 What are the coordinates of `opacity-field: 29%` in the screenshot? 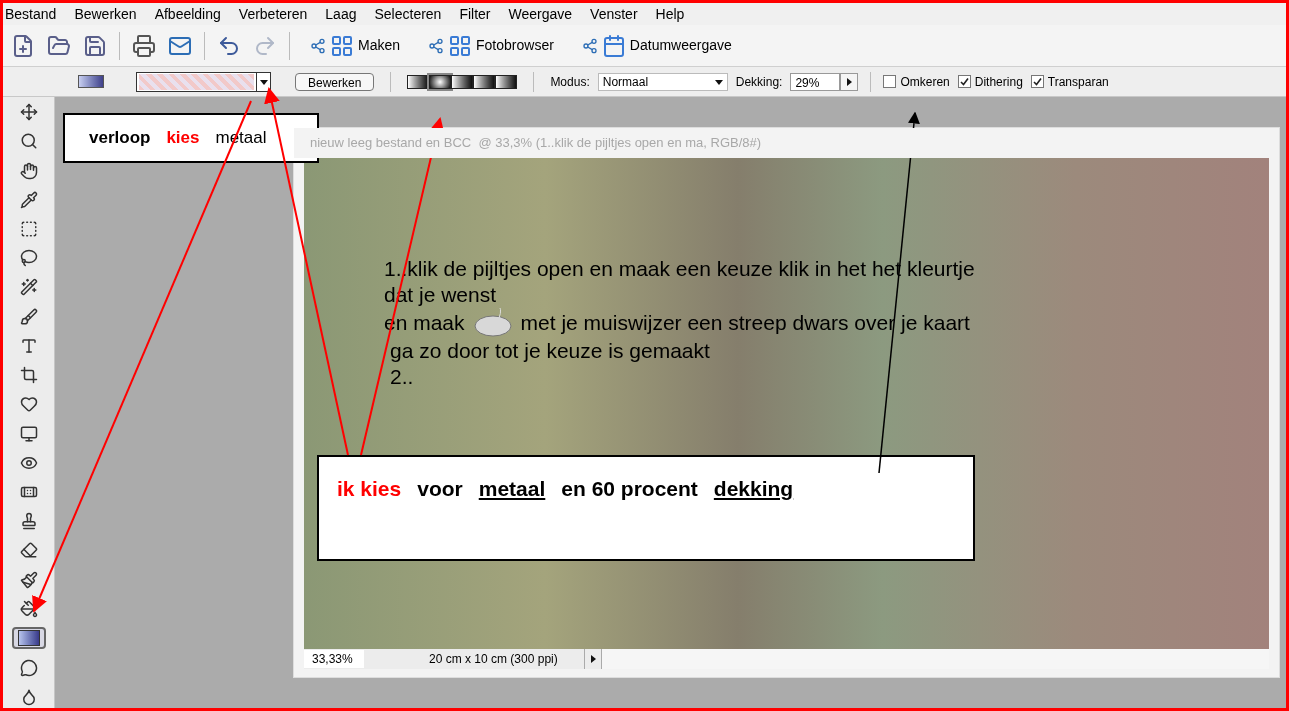 It's located at (815, 81).